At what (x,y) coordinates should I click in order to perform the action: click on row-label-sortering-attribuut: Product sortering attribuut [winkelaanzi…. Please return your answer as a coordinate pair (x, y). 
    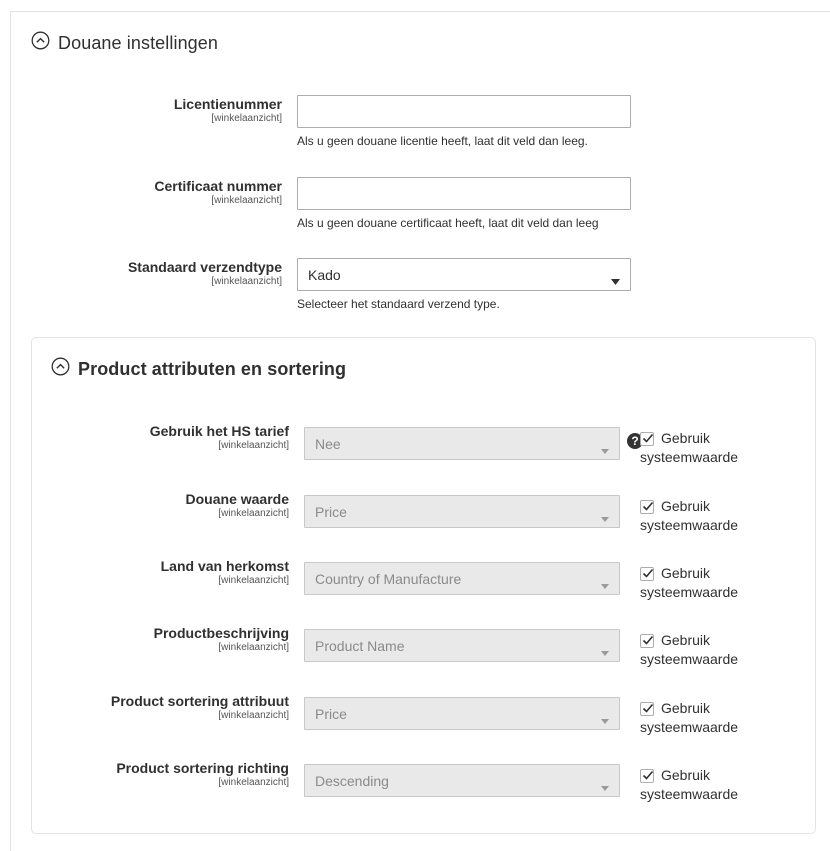
    Looking at the image, I should click on (200, 707).